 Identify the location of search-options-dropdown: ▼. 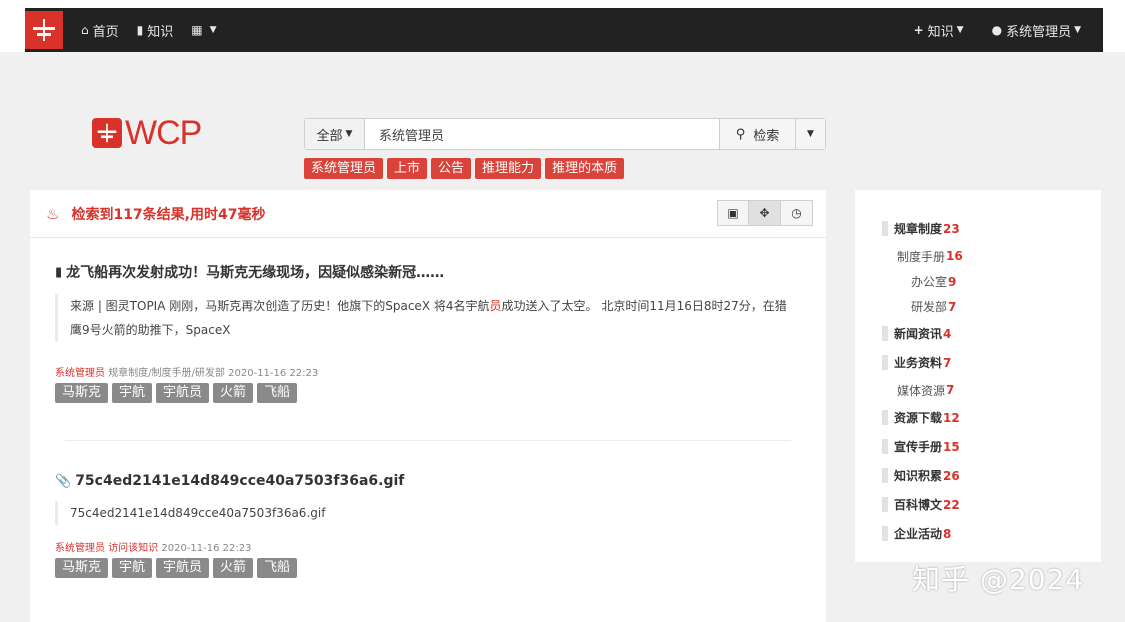
(810, 134).